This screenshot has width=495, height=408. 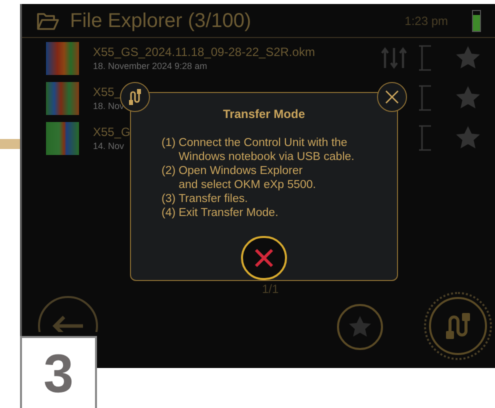 I want to click on battery-icon, so click(x=476, y=21).